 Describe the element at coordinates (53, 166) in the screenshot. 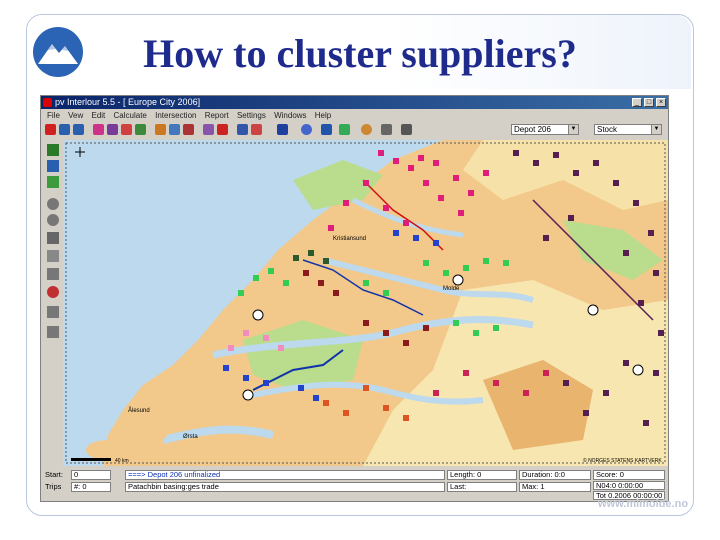

I see `vehicles-icon` at that location.